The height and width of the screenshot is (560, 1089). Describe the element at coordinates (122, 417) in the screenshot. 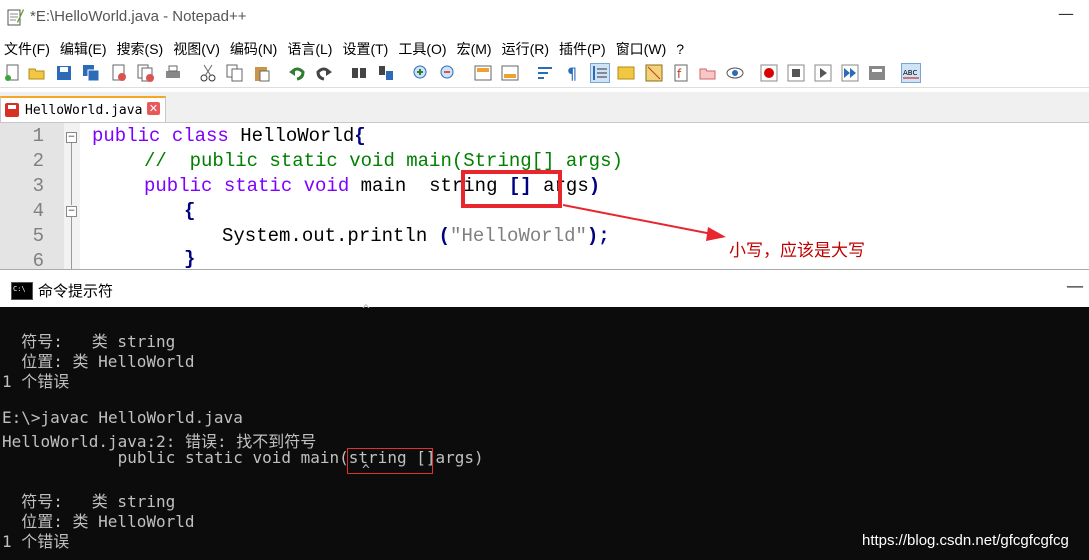

I see `console-line: E:\>javac HelloWorld.java` at that location.